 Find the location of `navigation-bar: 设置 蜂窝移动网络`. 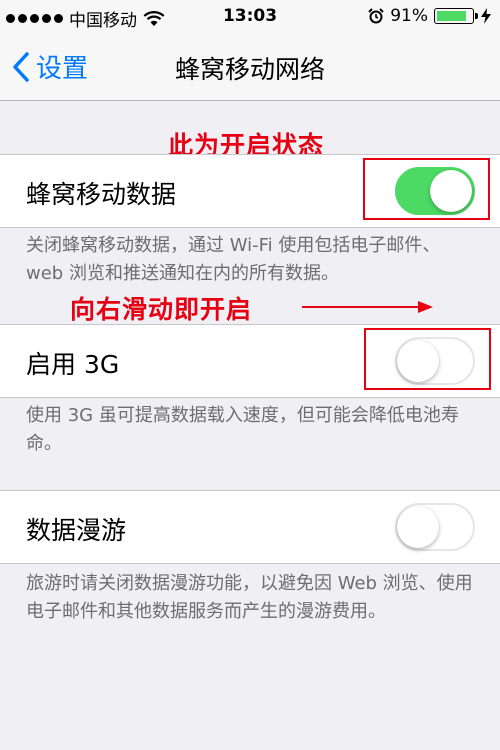

navigation-bar: 设置 蜂窝移动网络 is located at coordinates (250, 67).